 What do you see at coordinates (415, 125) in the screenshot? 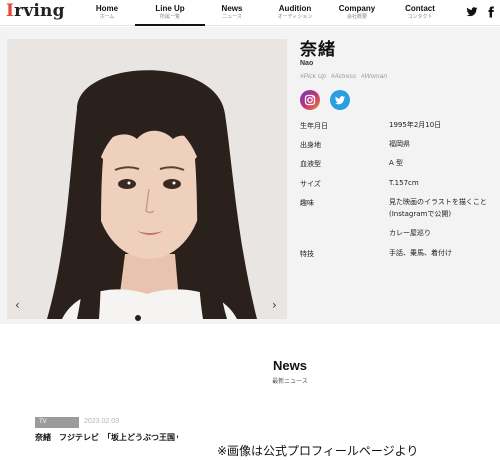
I see `birthdate-value: 1995年2月10日` at bounding box center [415, 125].